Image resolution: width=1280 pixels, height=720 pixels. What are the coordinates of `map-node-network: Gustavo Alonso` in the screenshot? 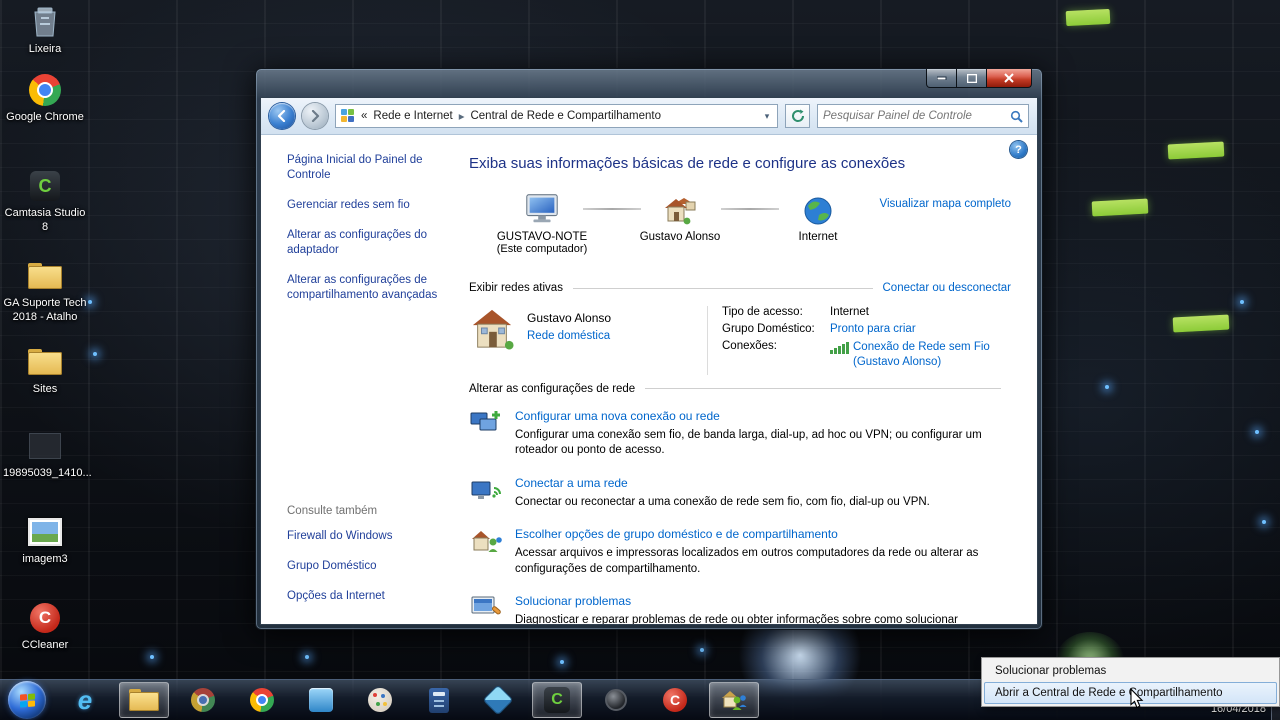 It's located at (680, 215).